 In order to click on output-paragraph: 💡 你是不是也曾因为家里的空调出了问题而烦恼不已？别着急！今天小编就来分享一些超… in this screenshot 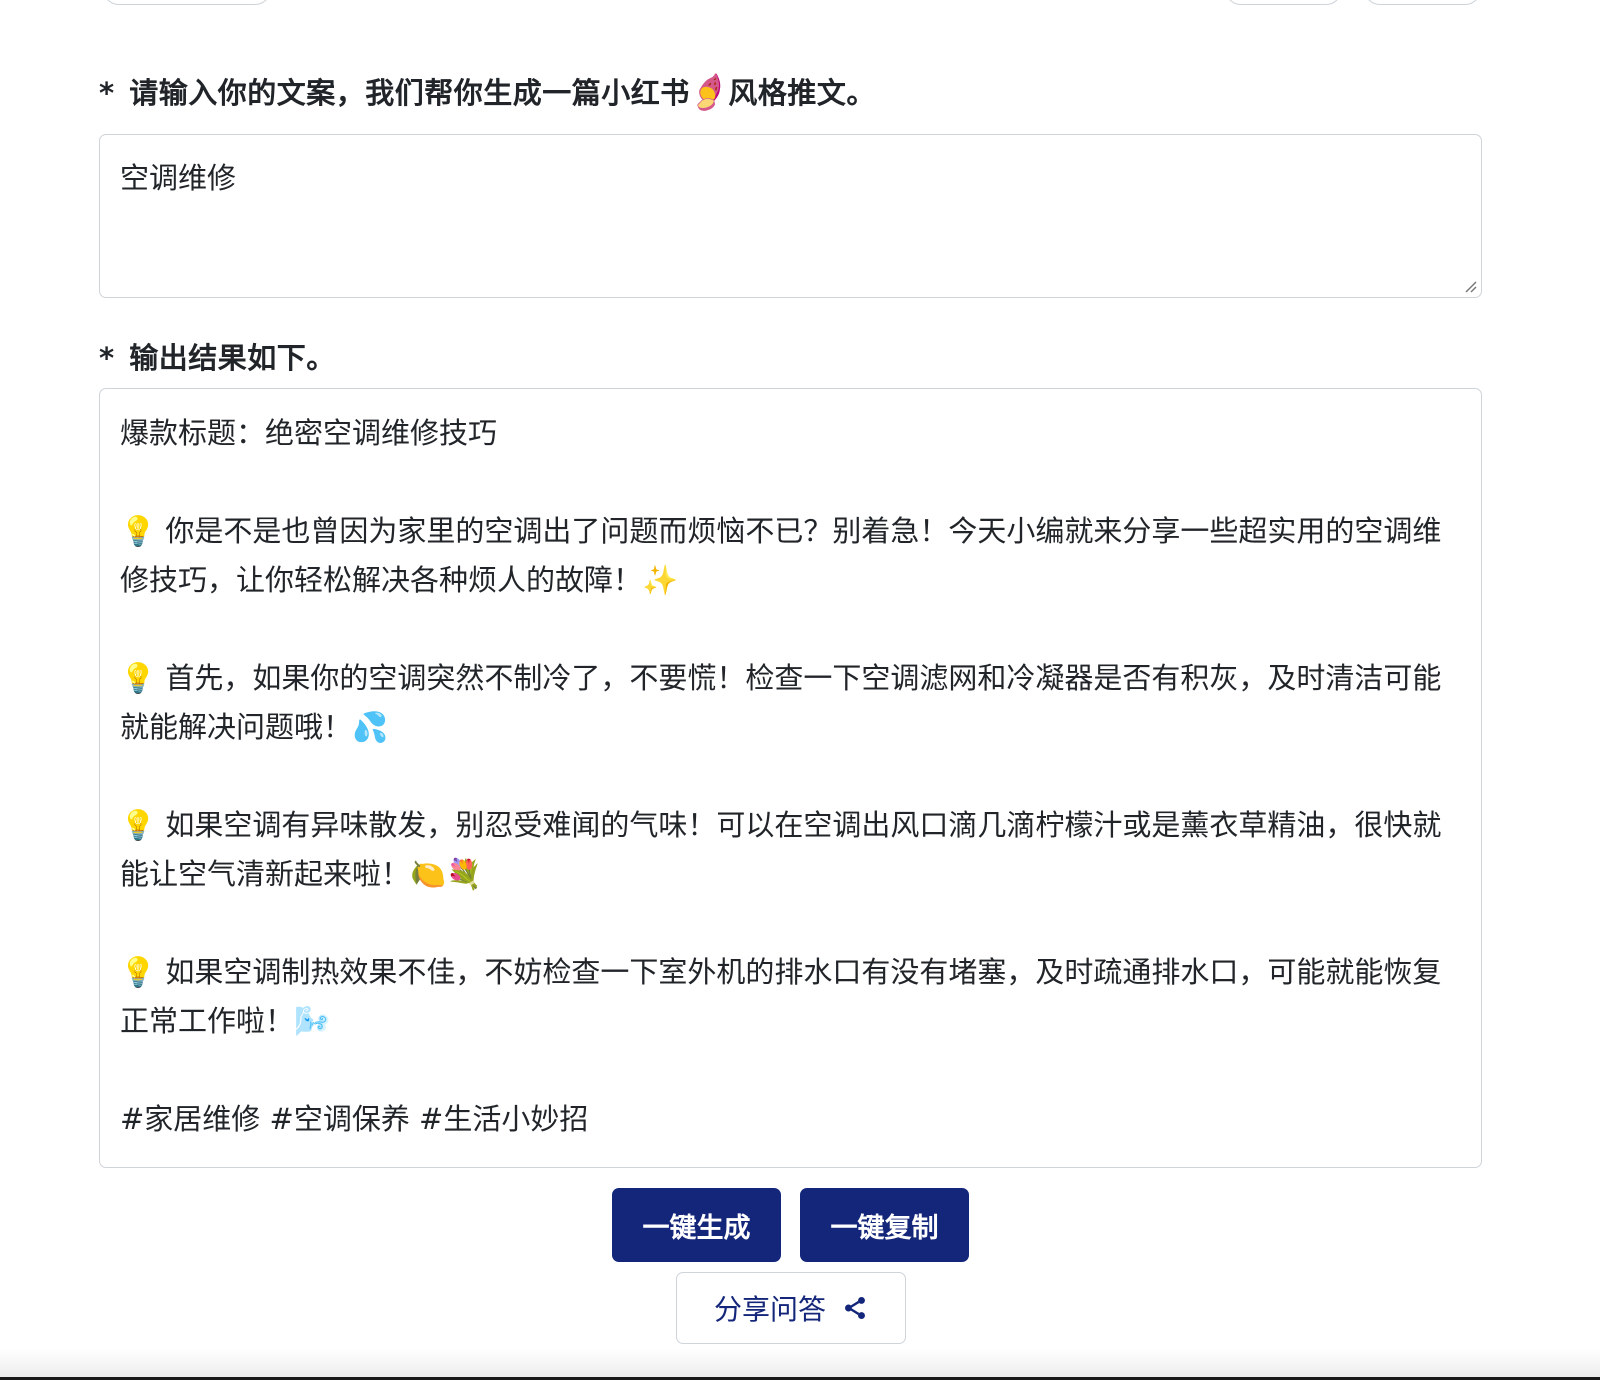, I will do `click(781, 555)`.